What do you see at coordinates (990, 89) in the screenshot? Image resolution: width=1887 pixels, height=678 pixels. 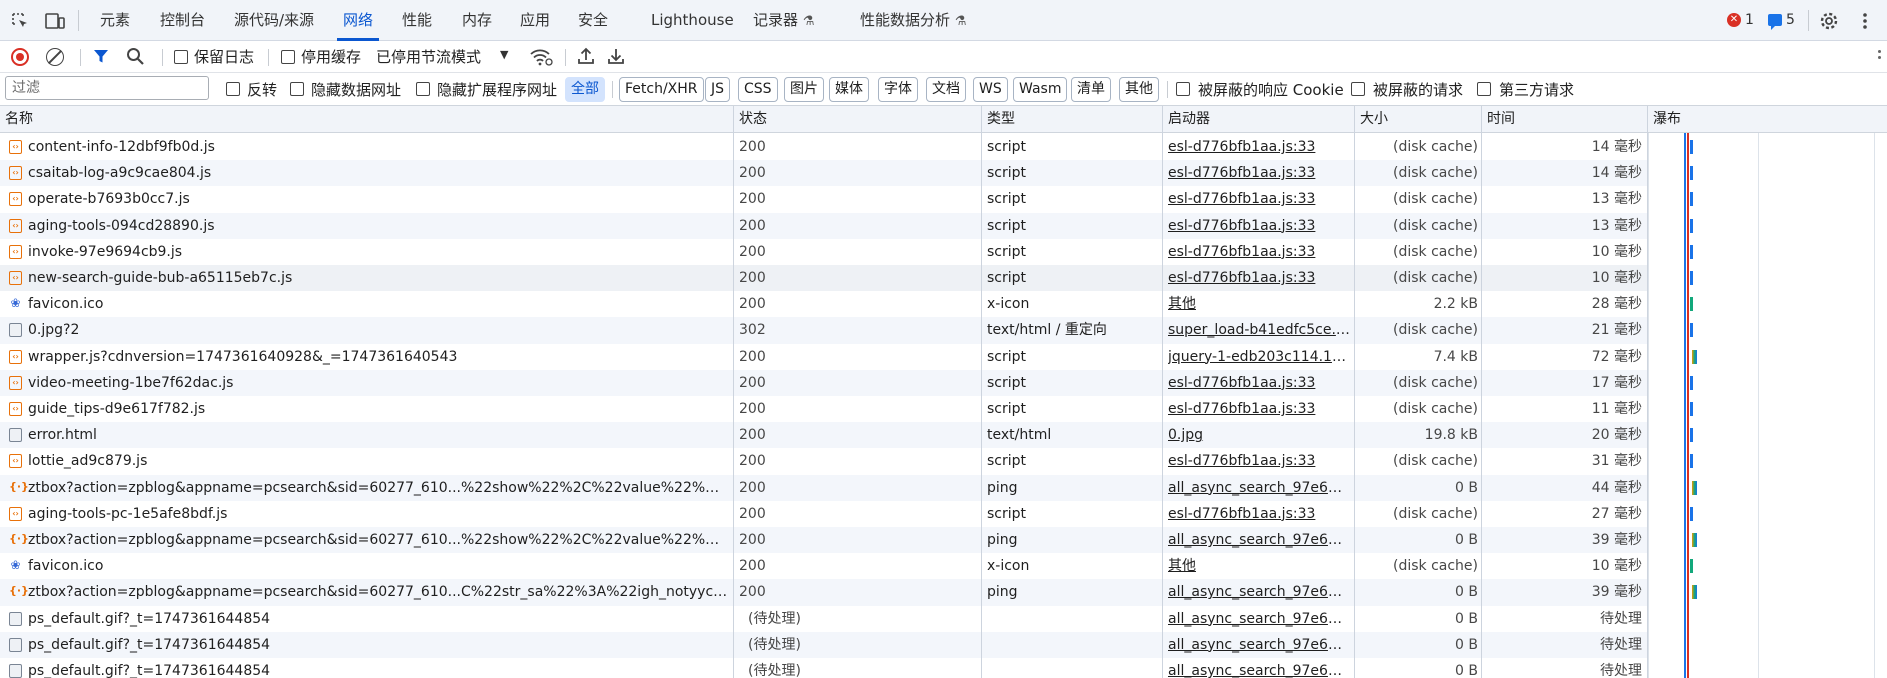 I see `type-filter-ws: WS` at bounding box center [990, 89].